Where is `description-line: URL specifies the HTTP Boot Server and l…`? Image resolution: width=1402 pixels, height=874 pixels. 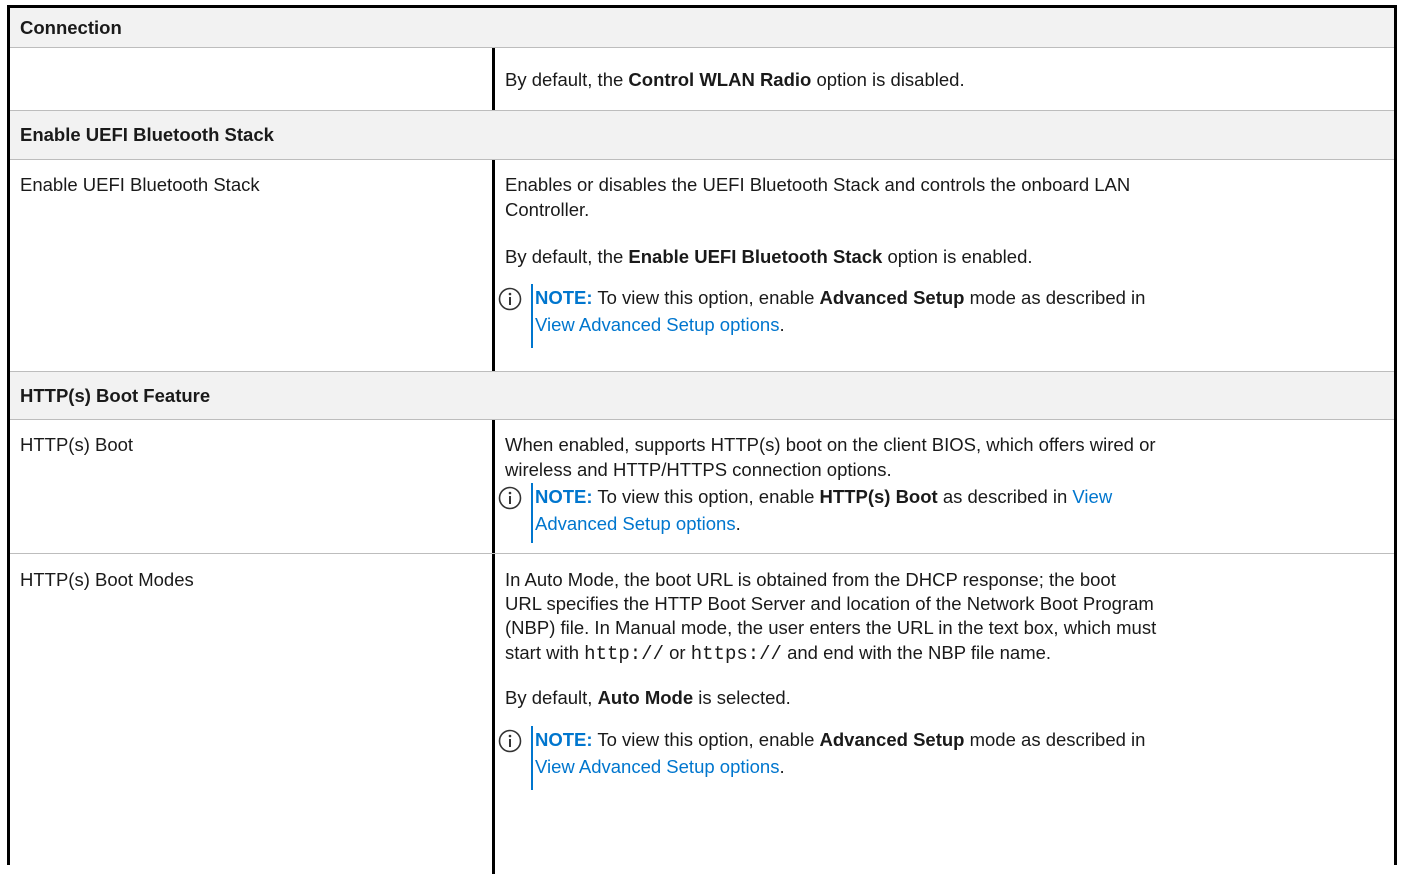 description-line: URL specifies the HTTP Boot Server and l… is located at coordinates (829, 603).